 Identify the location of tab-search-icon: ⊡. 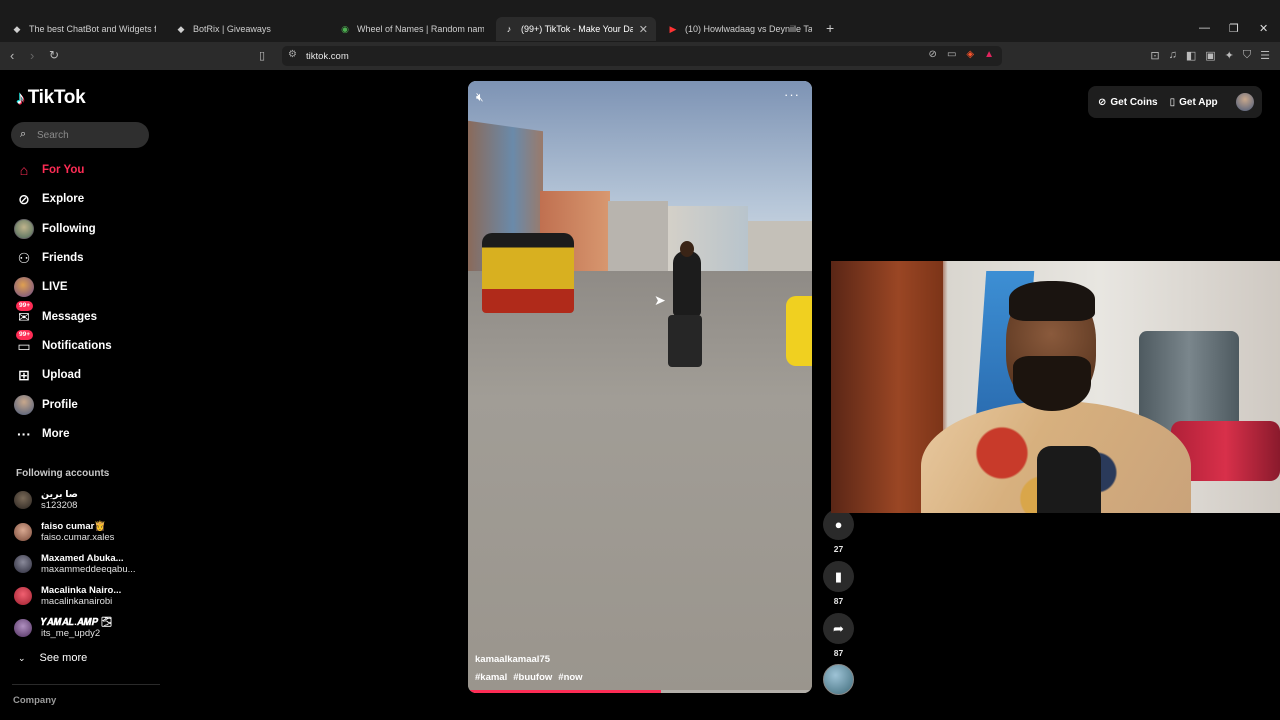
(1154, 55).